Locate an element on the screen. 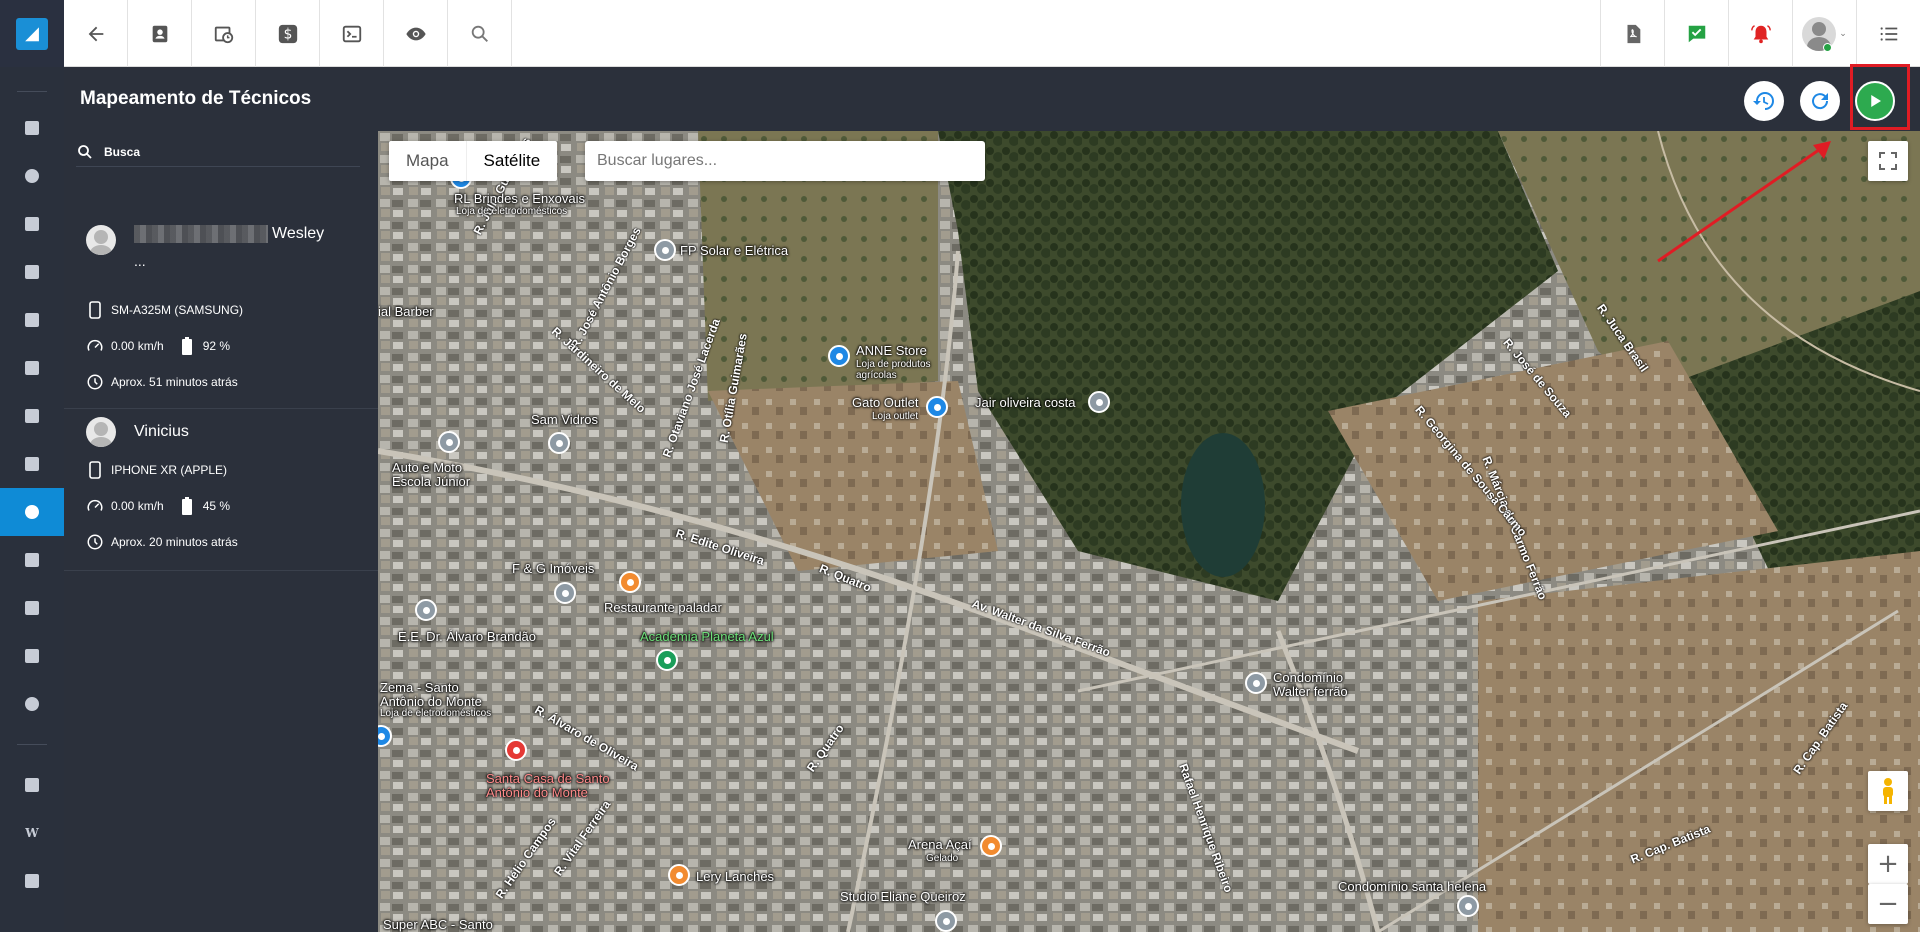  file-icon is located at coordinates (32, 656).